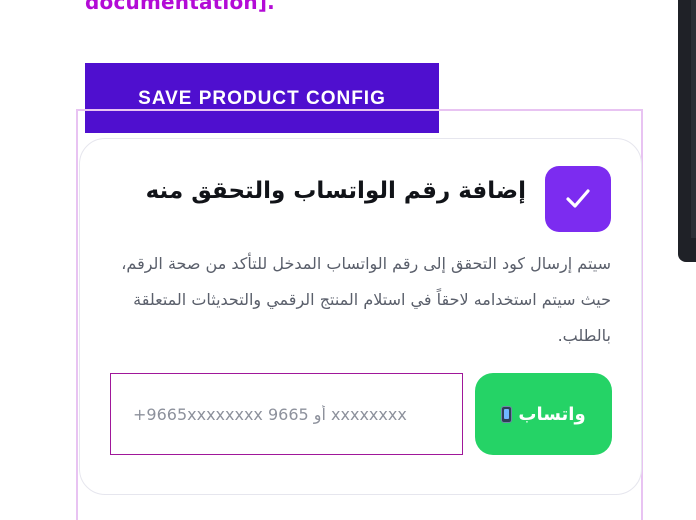 The width and height of the screenshot is (696, 520). I want to click on check-icon, so click(578, 198).